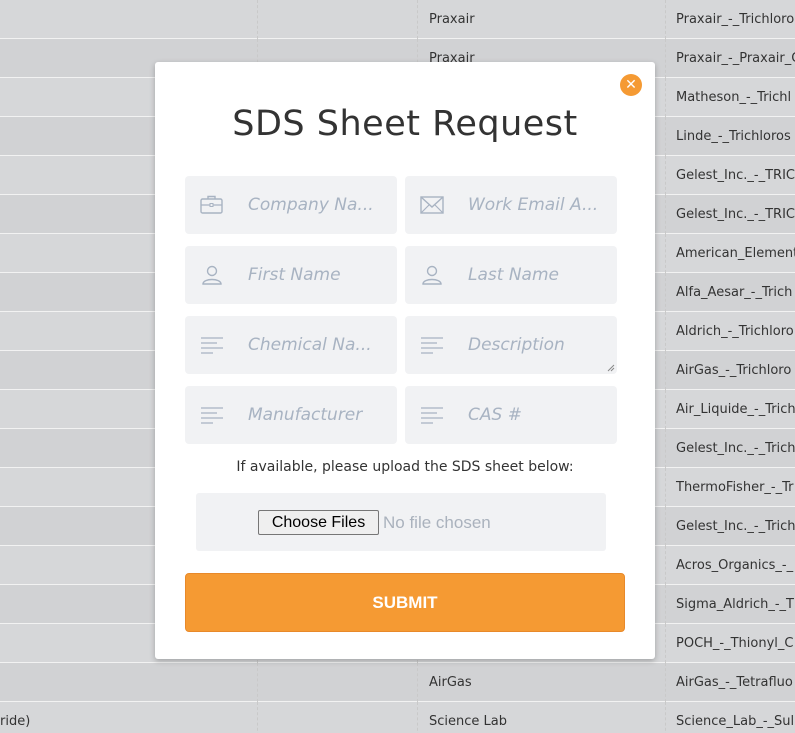  I want to click on table-cell: ThermoFisher_-_Tr, so click(735, 487).